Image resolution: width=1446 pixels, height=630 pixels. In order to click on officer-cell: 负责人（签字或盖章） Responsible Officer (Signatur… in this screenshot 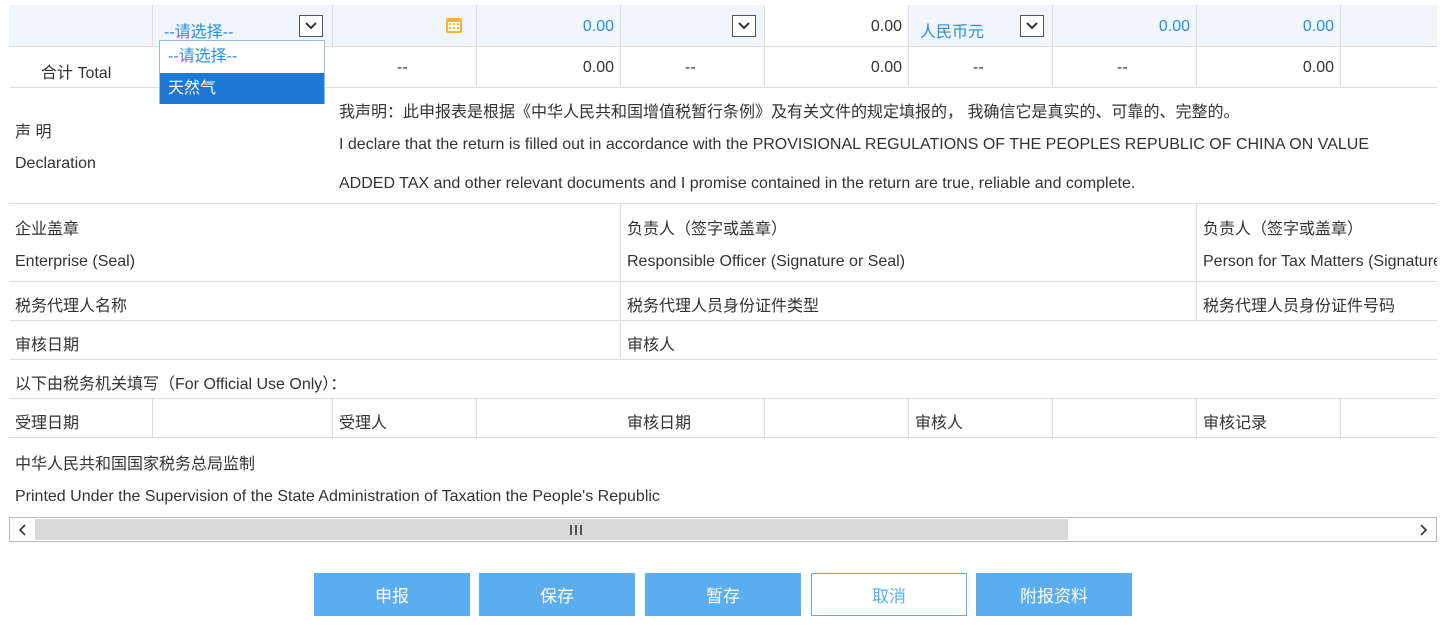, I will do `click(909, 242)`.